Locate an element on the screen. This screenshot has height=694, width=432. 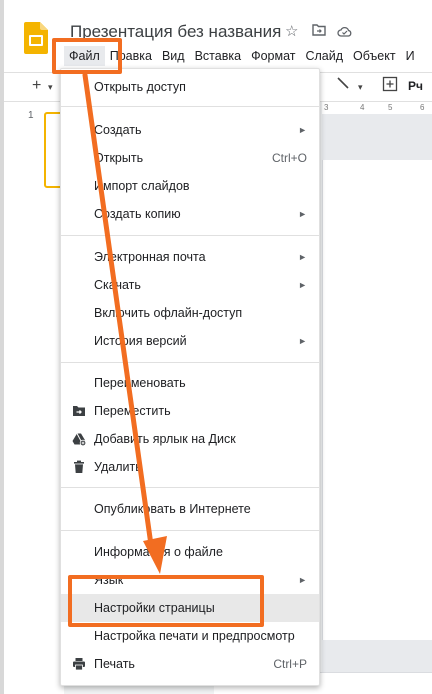
highlight-box-page-setup is located at coordinates (166, 601).